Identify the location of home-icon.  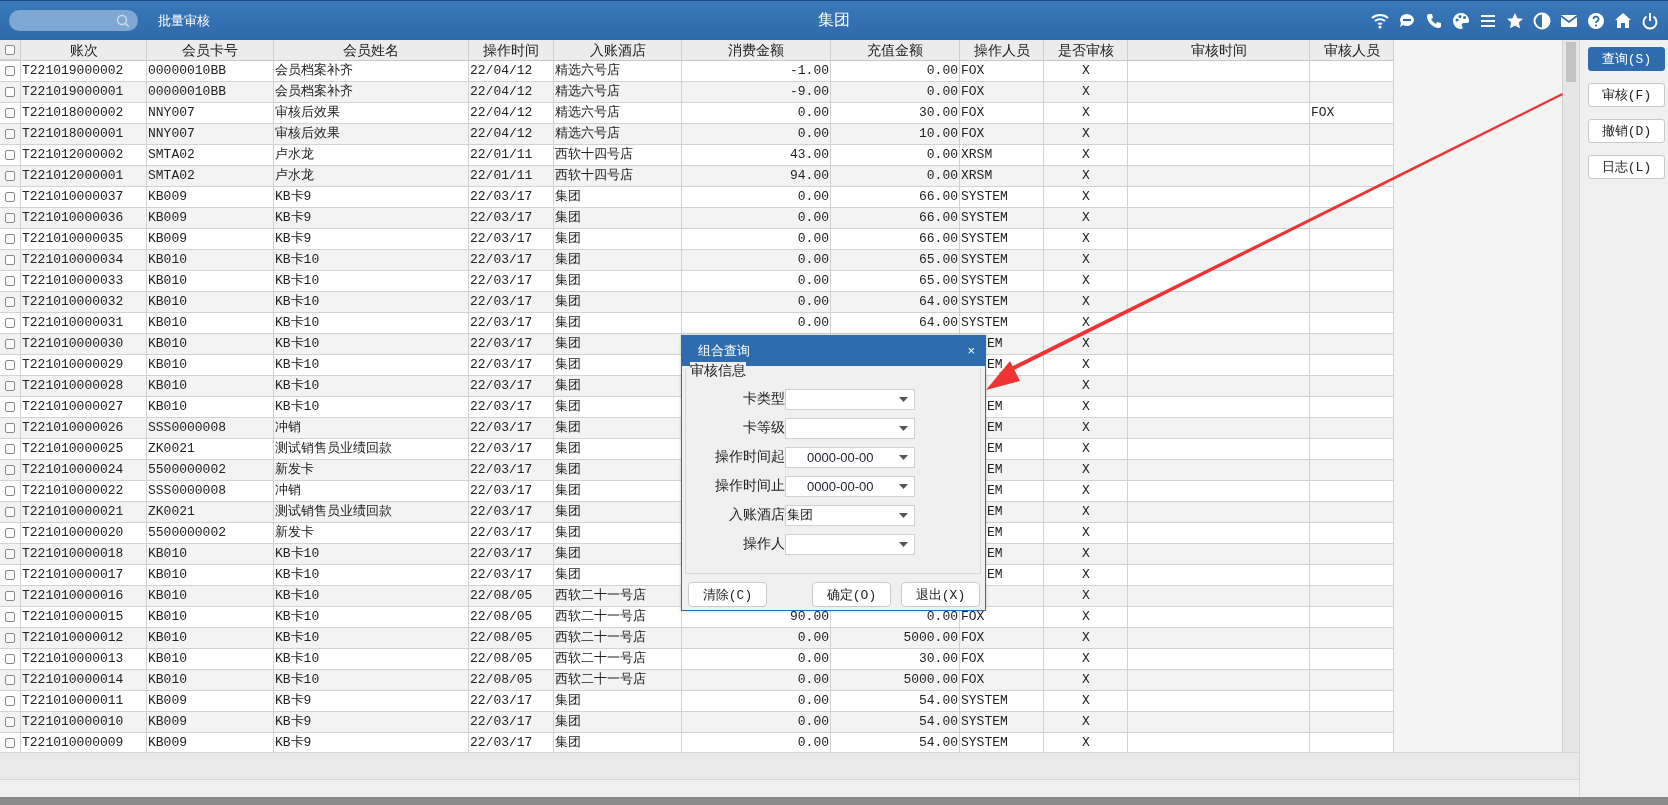
(1623, 20).